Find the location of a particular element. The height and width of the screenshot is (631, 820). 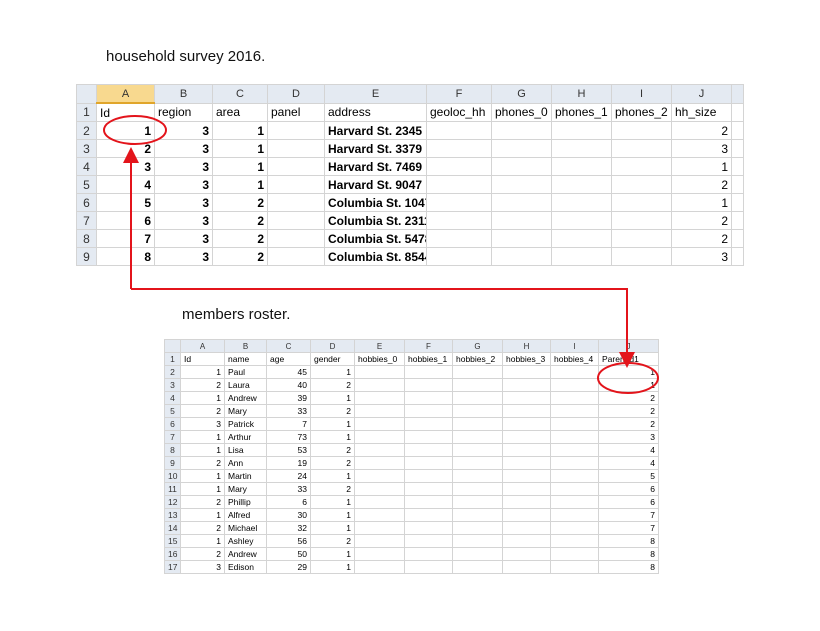

link-arrow-to-parentid is located at coordinates (383, 328).